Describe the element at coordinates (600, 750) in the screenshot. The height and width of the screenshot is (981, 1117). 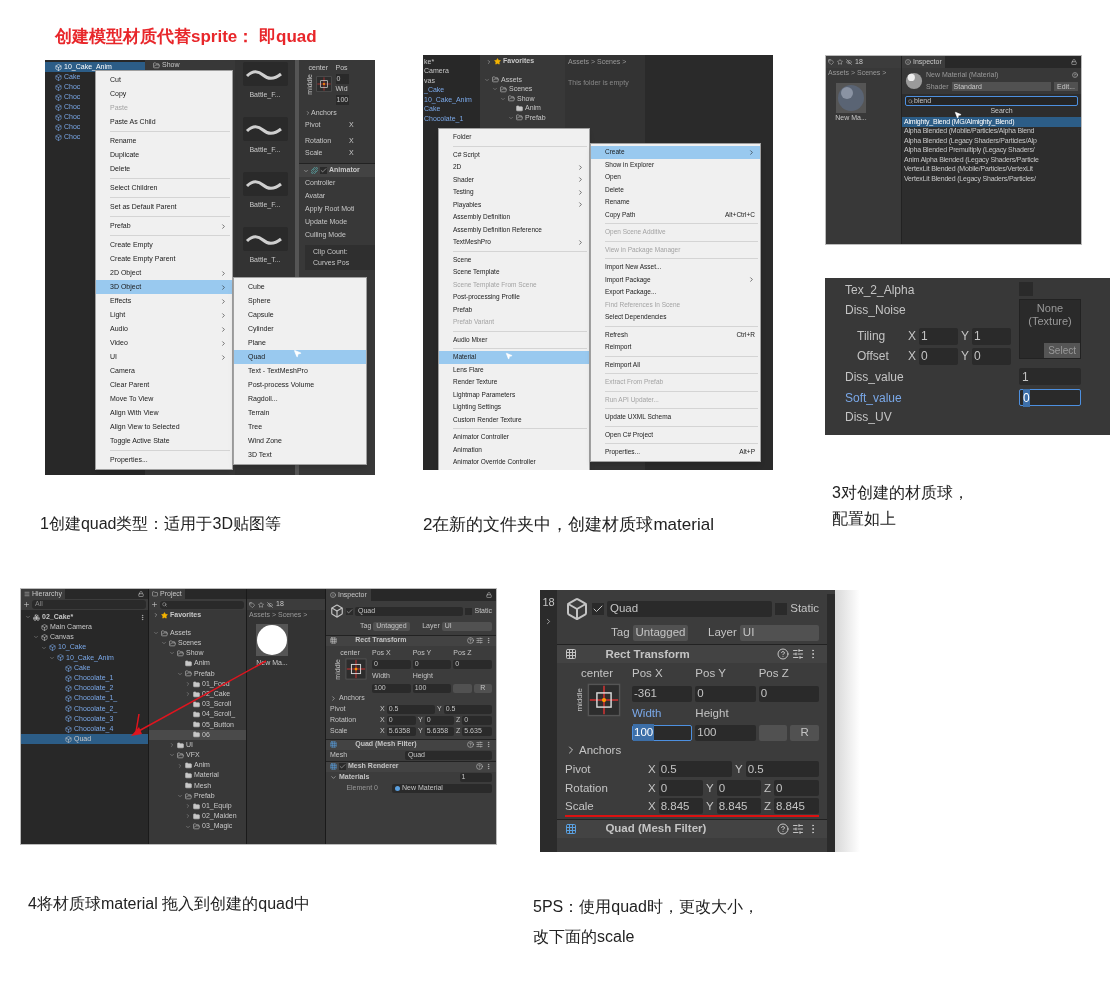
I see `field-label: Anchors` at that location.